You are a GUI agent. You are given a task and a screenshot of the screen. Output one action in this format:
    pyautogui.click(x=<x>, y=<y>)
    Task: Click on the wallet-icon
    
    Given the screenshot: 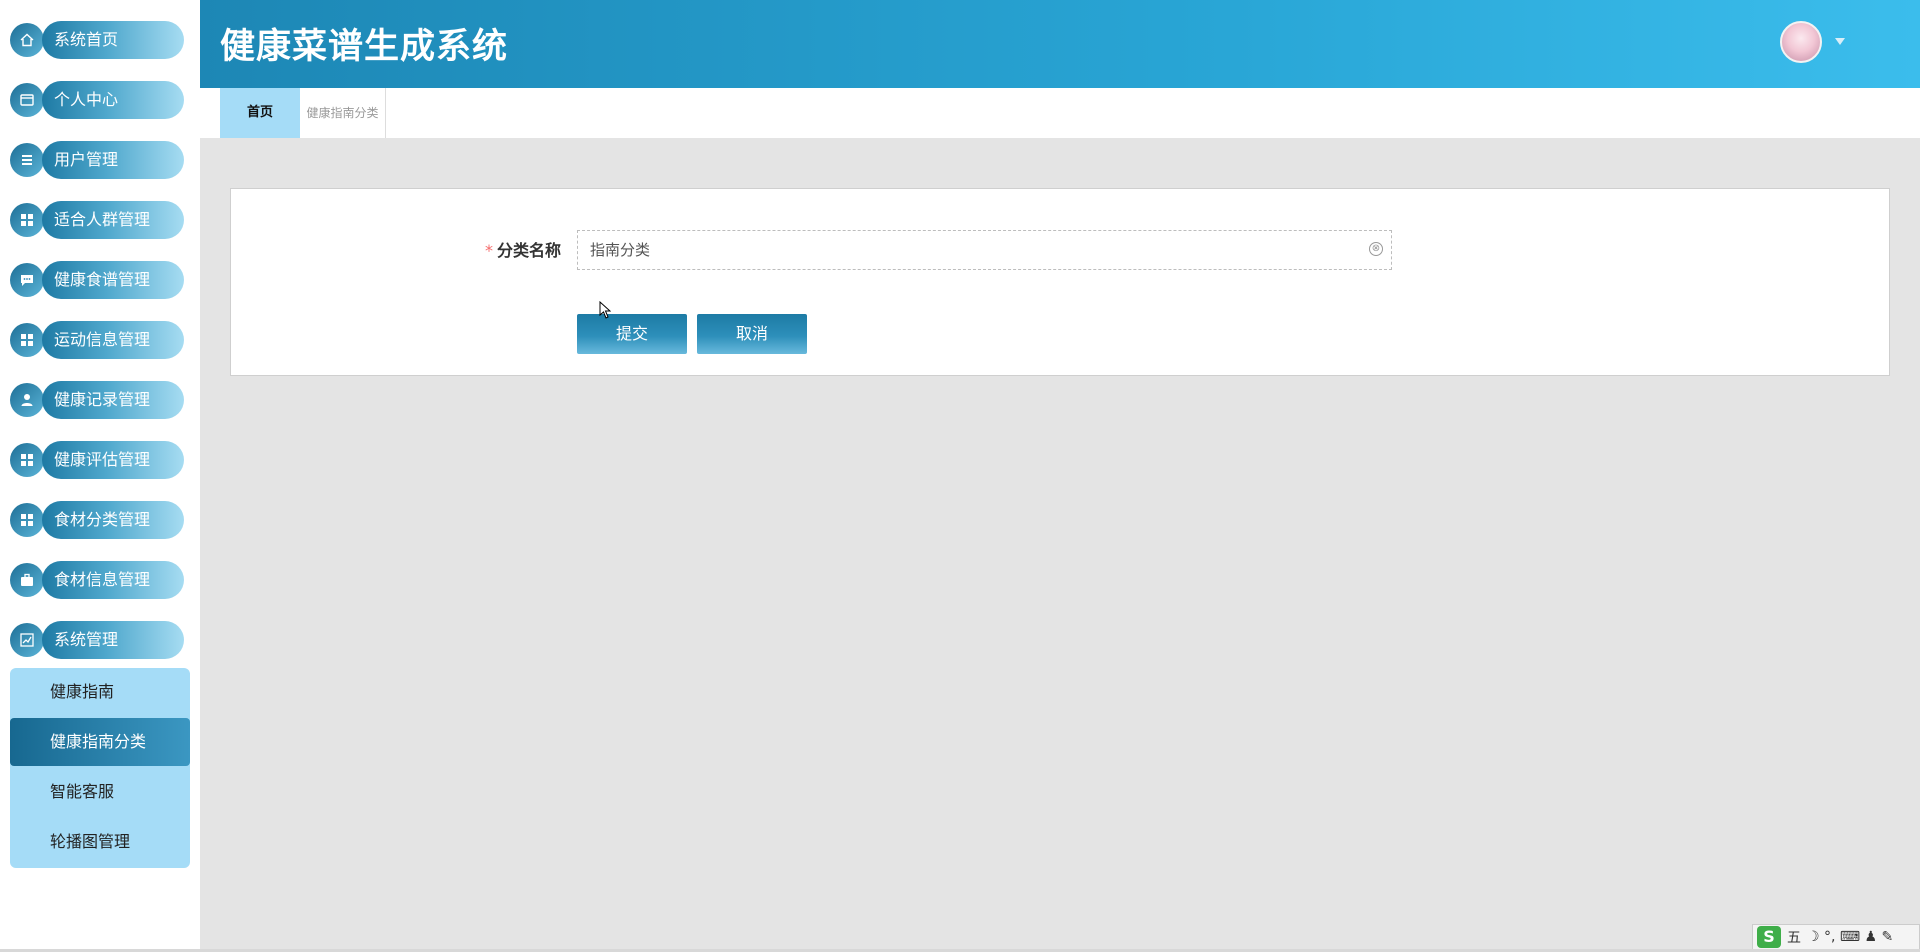 What is the action you would take?
    pyautogui.click(x=27, y=100)
    